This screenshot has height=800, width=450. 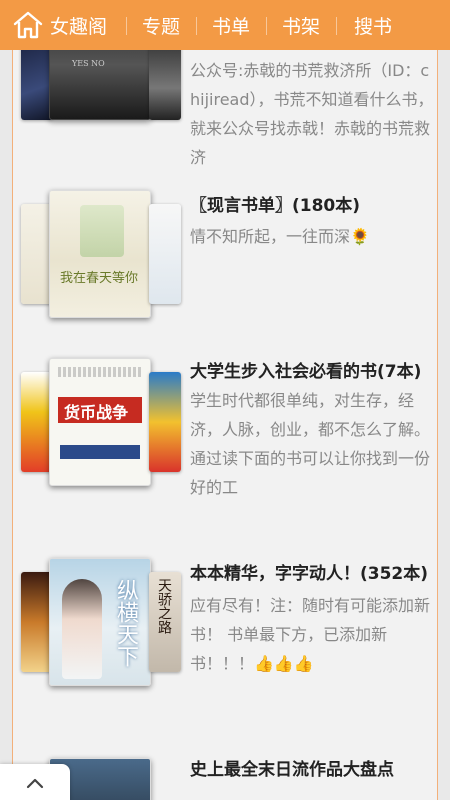 I want to click on nav-item-bookshelf: 书架, so click(x=301, y=25).